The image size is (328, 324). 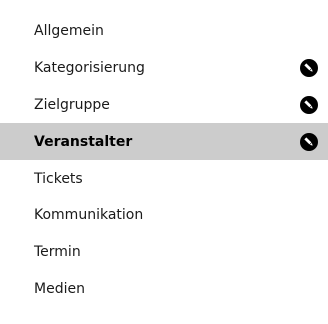 I want to click on nav-item-label: Kategorisierung, so click(x=89, y=68).